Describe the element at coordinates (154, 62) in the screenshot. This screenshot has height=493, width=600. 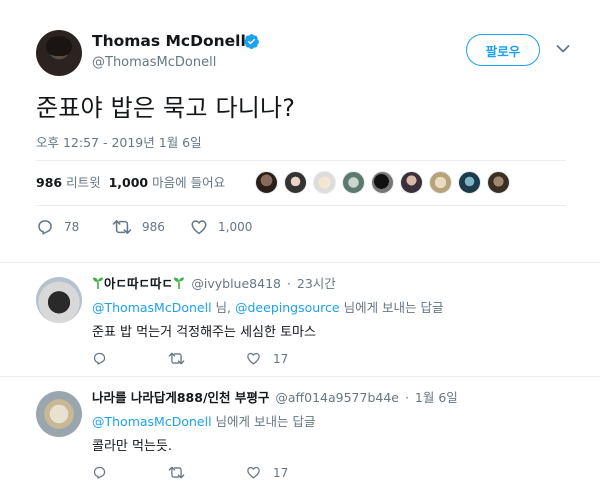
I see `author-handle: @ThomasMcDonell` at that location.